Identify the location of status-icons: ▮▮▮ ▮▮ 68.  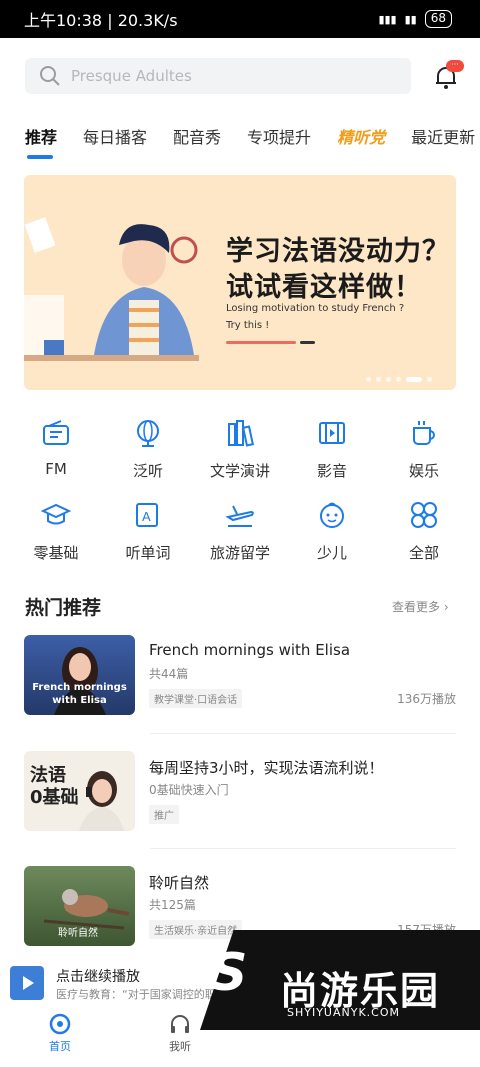
(415, 19).